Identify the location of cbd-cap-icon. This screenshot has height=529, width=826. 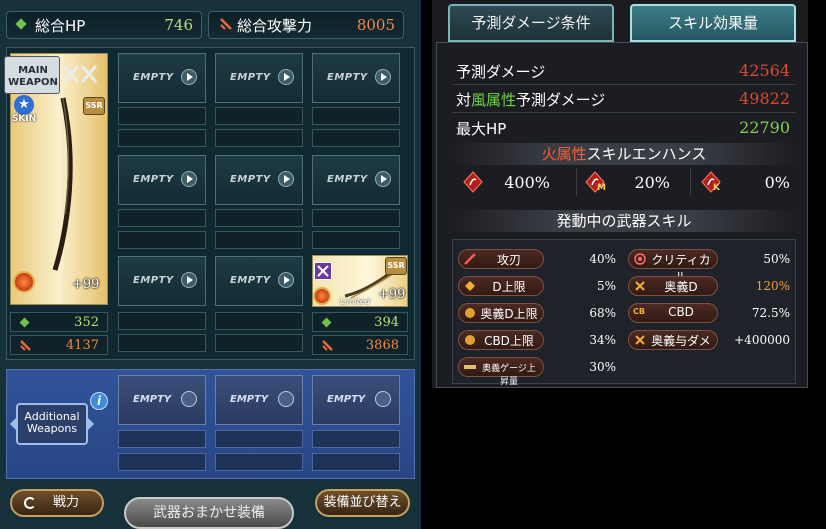
(470, 340).